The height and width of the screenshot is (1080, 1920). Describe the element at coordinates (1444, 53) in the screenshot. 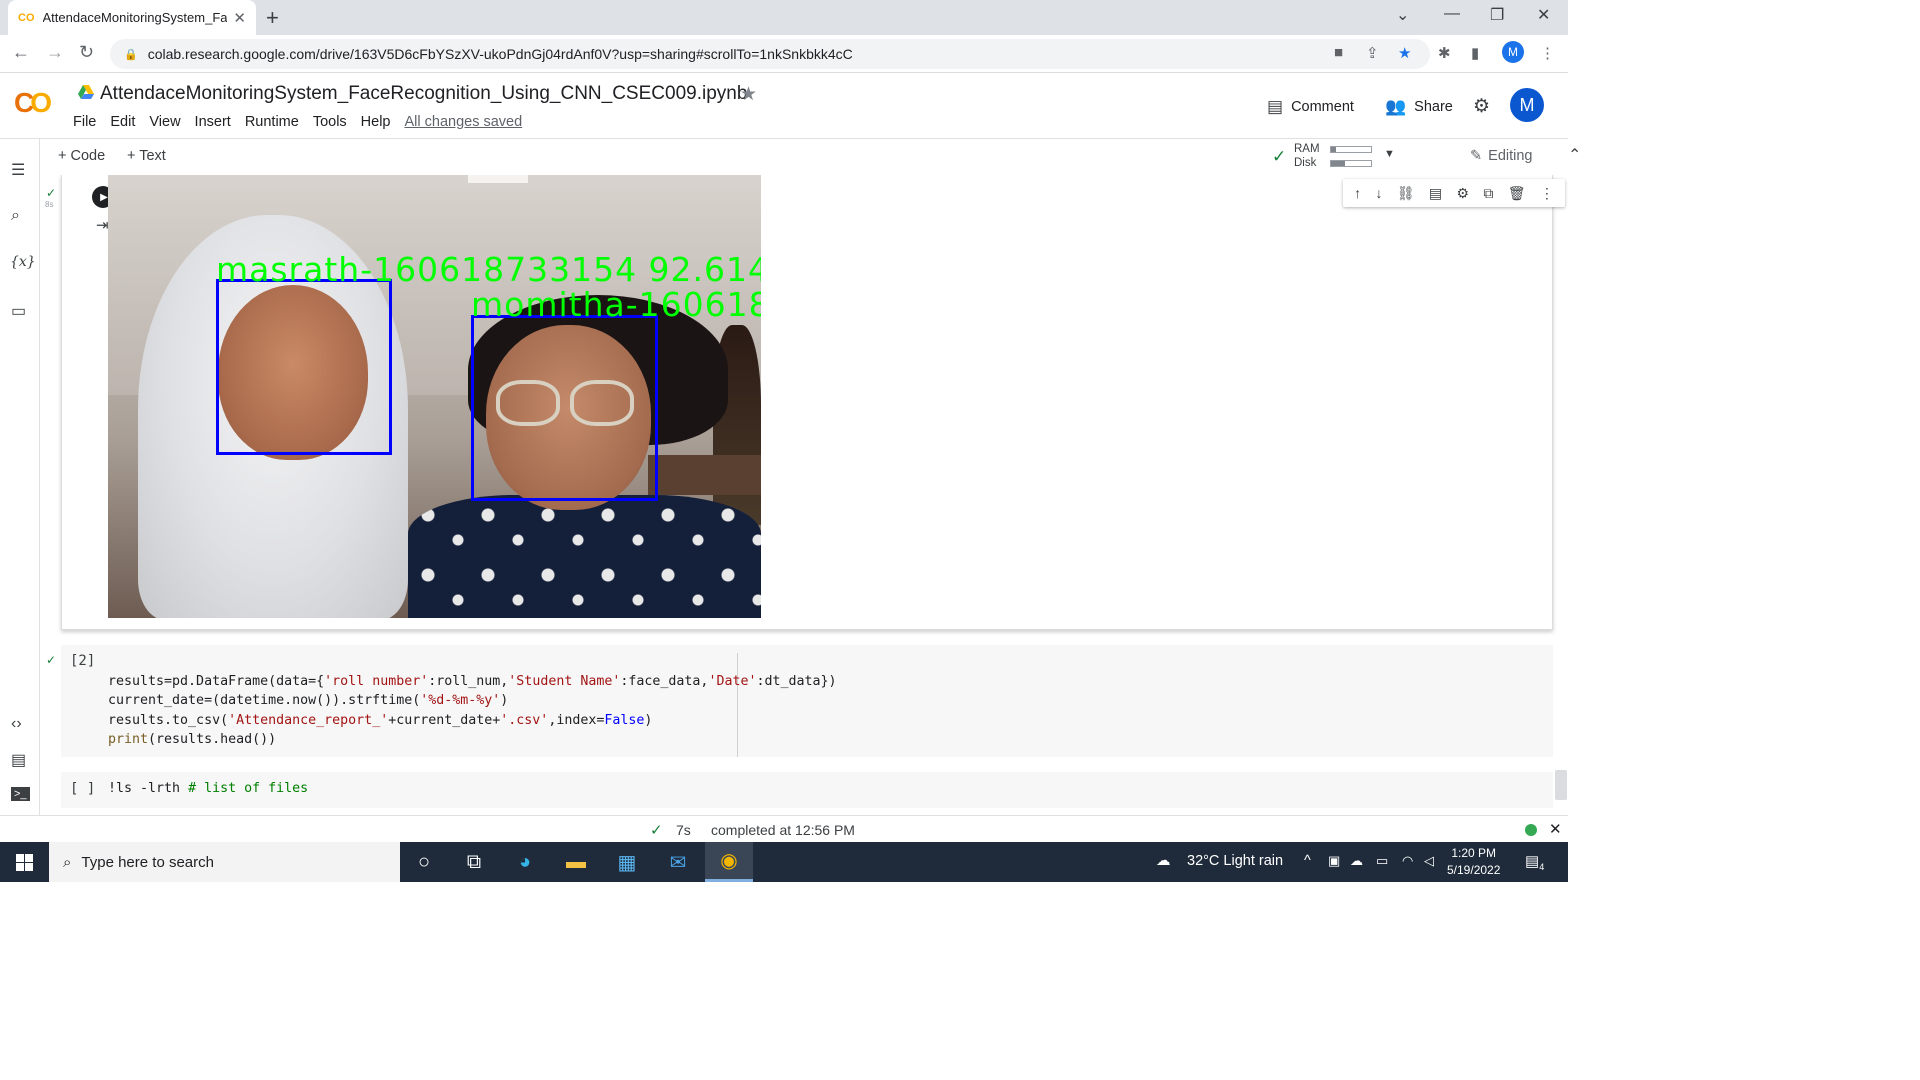

I see `extensions-icon: ✱` at that location.